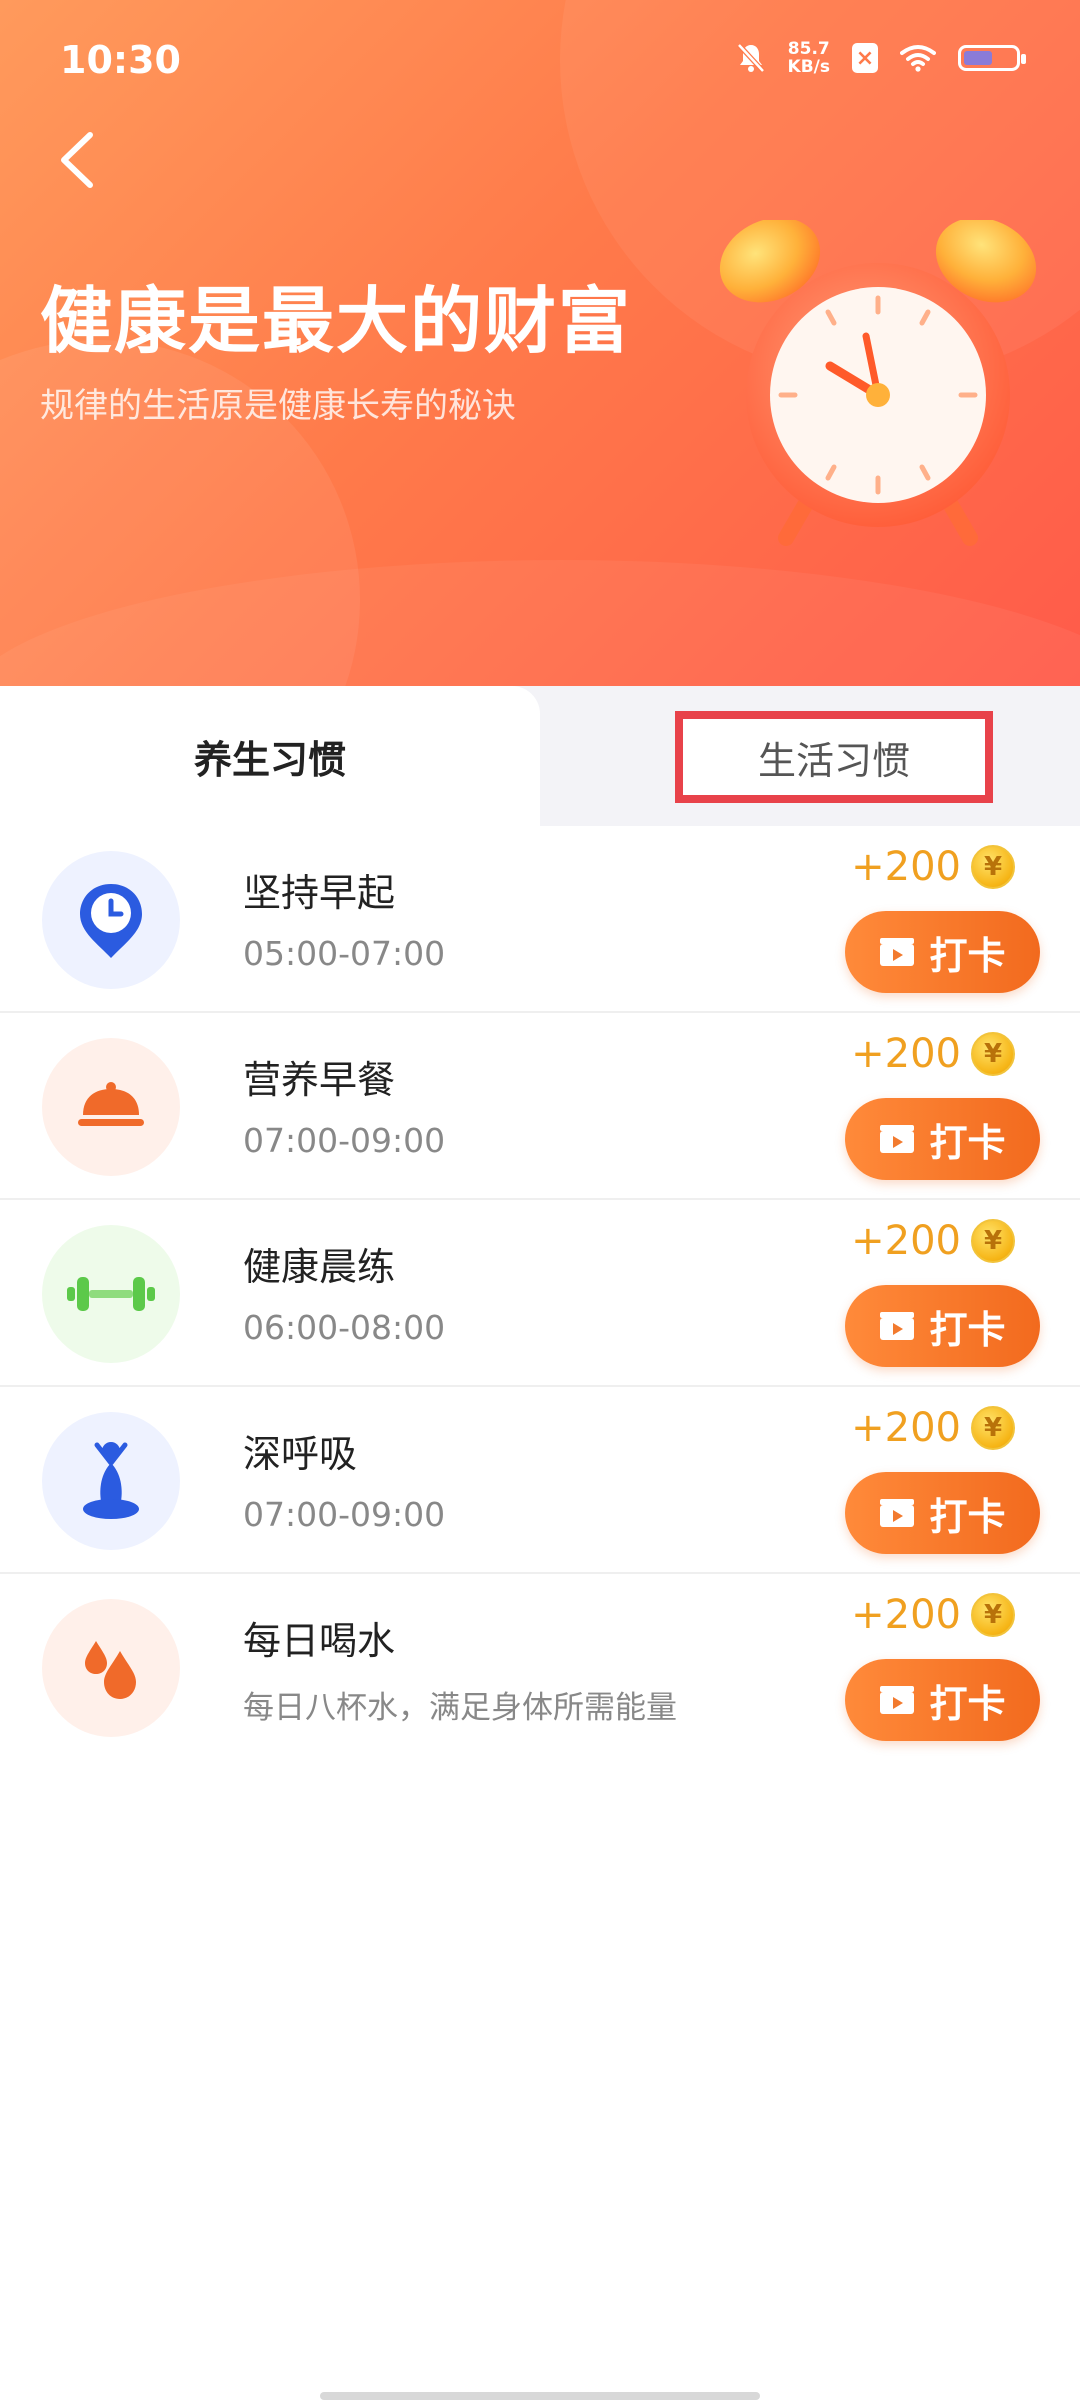 This screenshot has height=2408, width=1080. What do you see at coordinates (344, 1327) in the screenshot?
I see `item-time: 06:00-08:00` at bounding box center [344, 1327].